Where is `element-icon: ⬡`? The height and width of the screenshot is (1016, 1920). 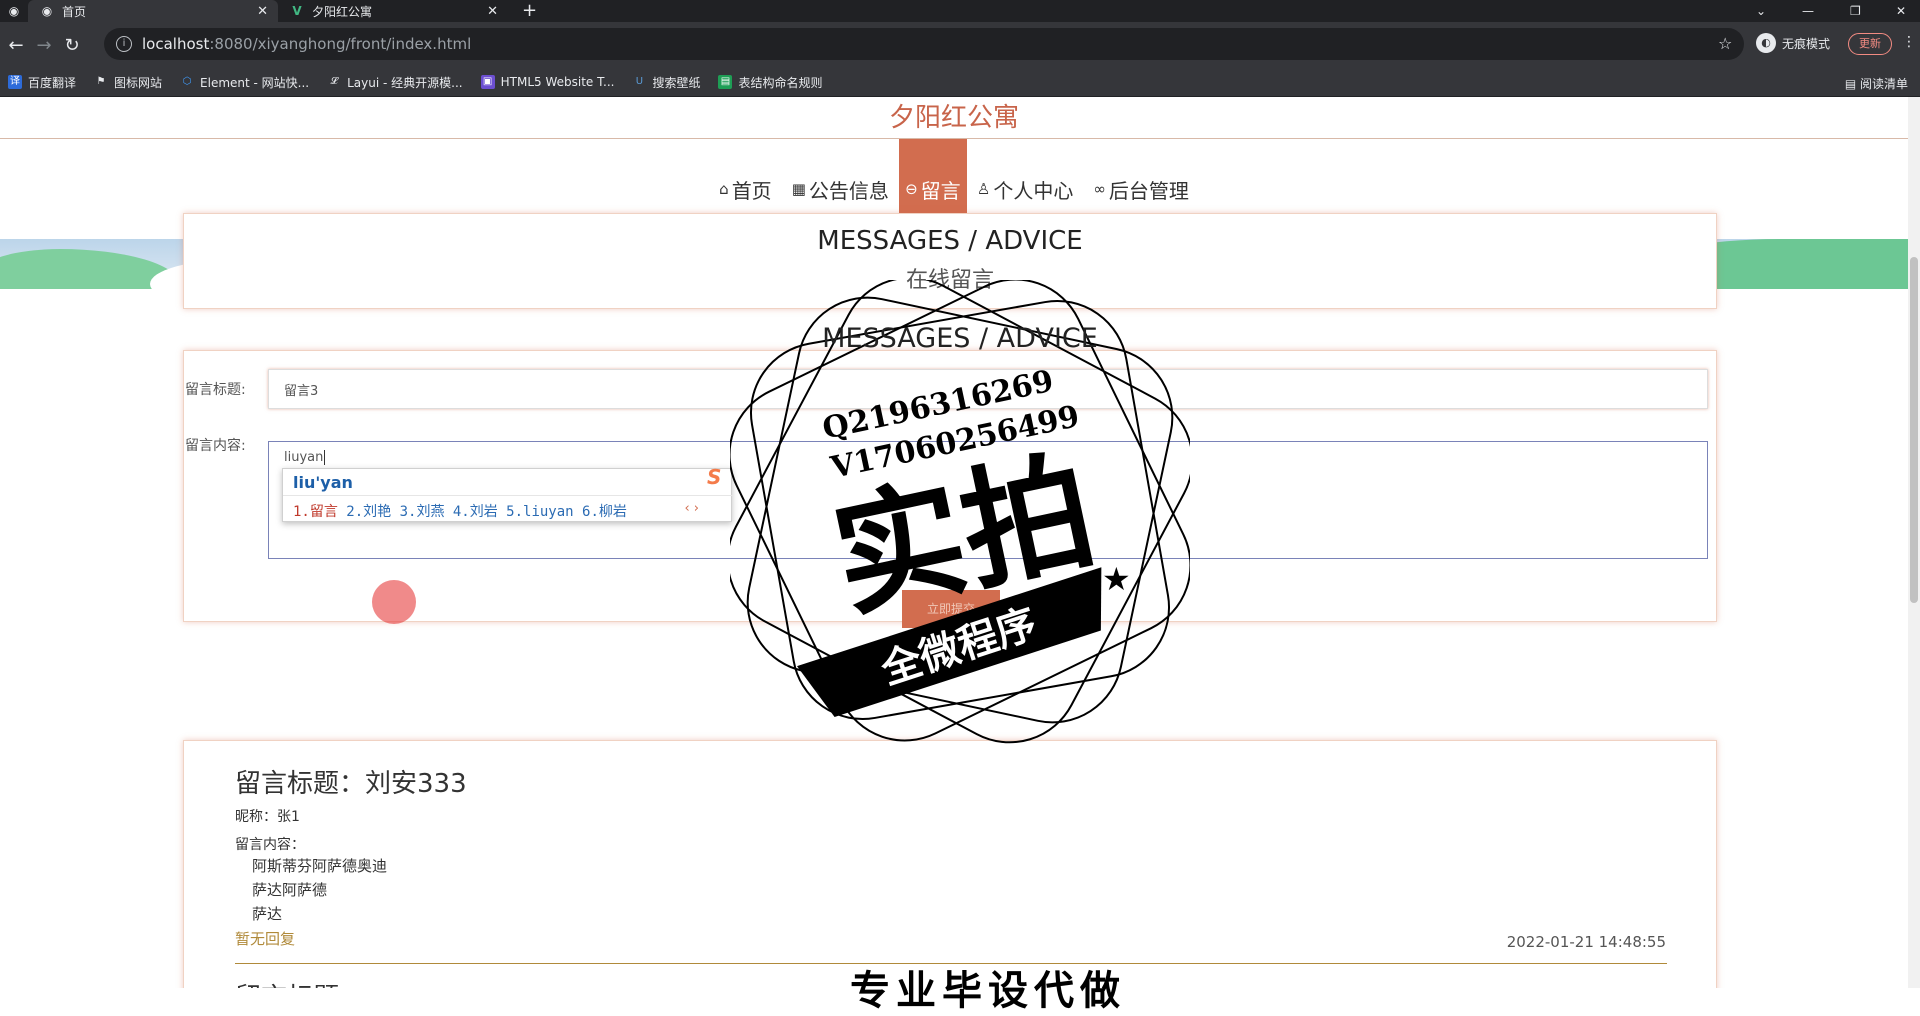
element-icon: ⬡ is located at coordinates (187, 81).